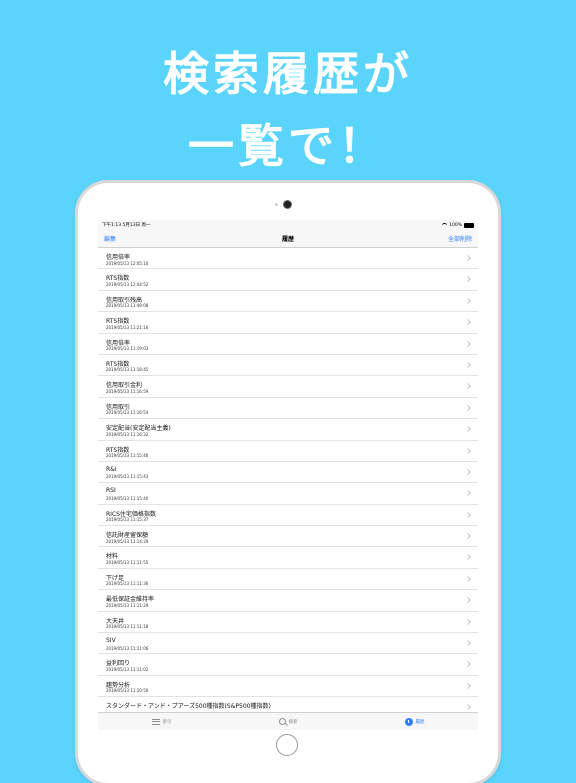  What do you see at coordinates (188, 707) in the screenshot?
I see `history-term: スタンダード・アンド・プアーズ500種指数(S&P500種指数)` at bounding box center [188, 707].